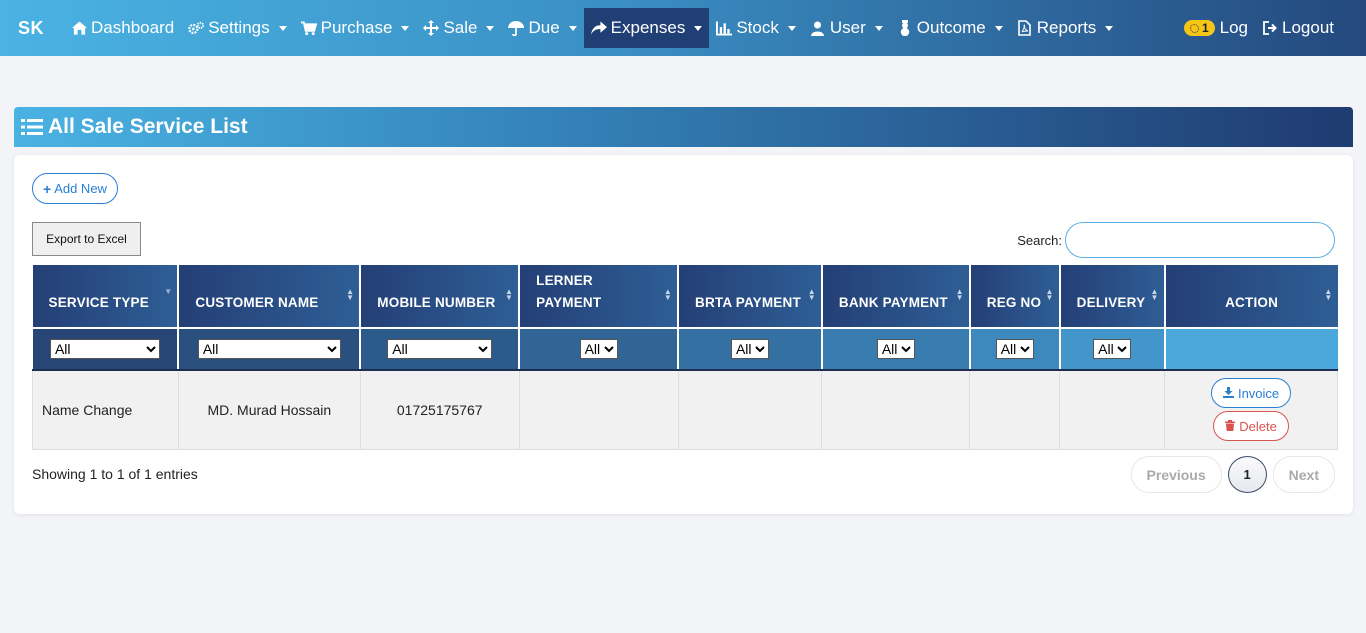 The height and width of the screenshot is (633, 1366). I want to click on nav-reports: Reports, so click(1065, 28).